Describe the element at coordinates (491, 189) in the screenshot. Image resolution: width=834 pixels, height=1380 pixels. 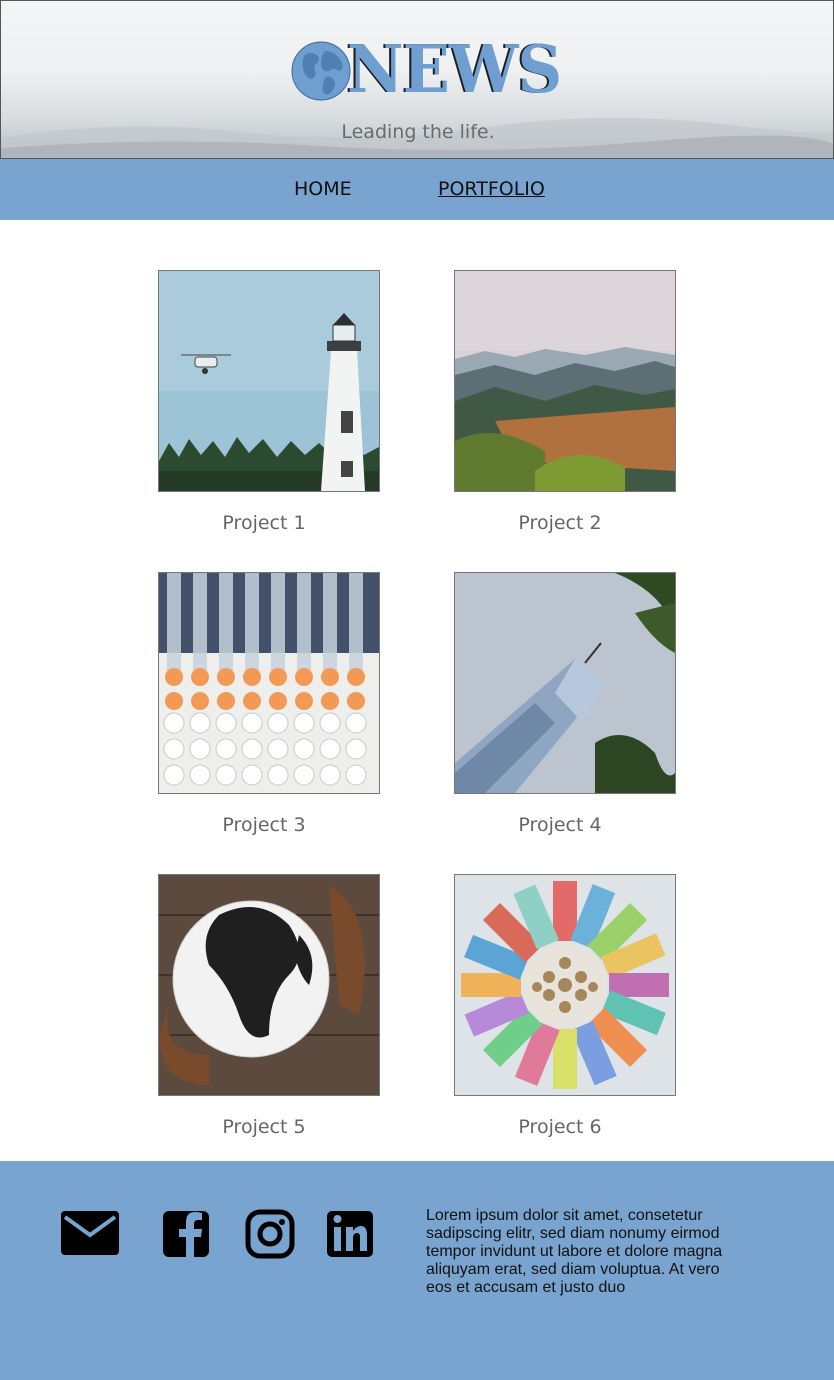
I see `nav-item-portfolio: PORTFOLIO` at that location.